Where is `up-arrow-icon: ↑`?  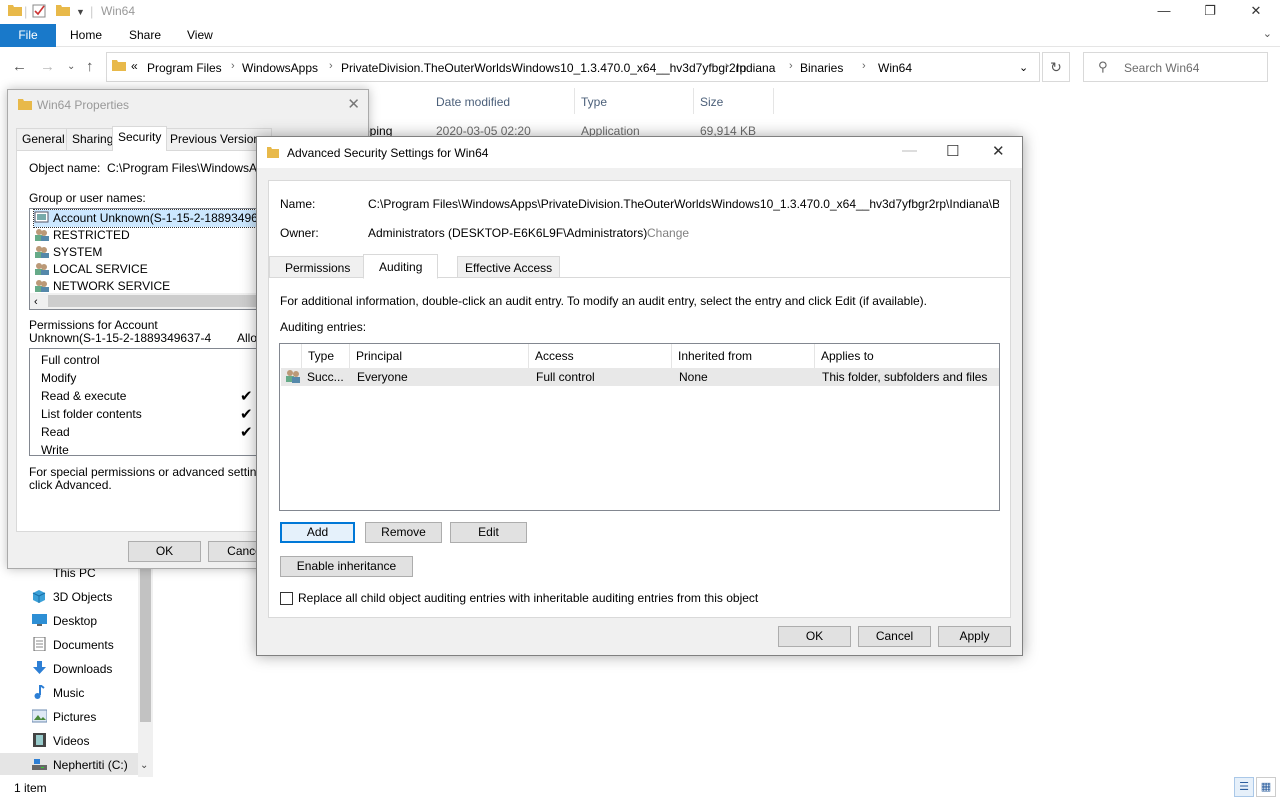
up-arrow-icon: ↑ is located at coordinates (90, 66).